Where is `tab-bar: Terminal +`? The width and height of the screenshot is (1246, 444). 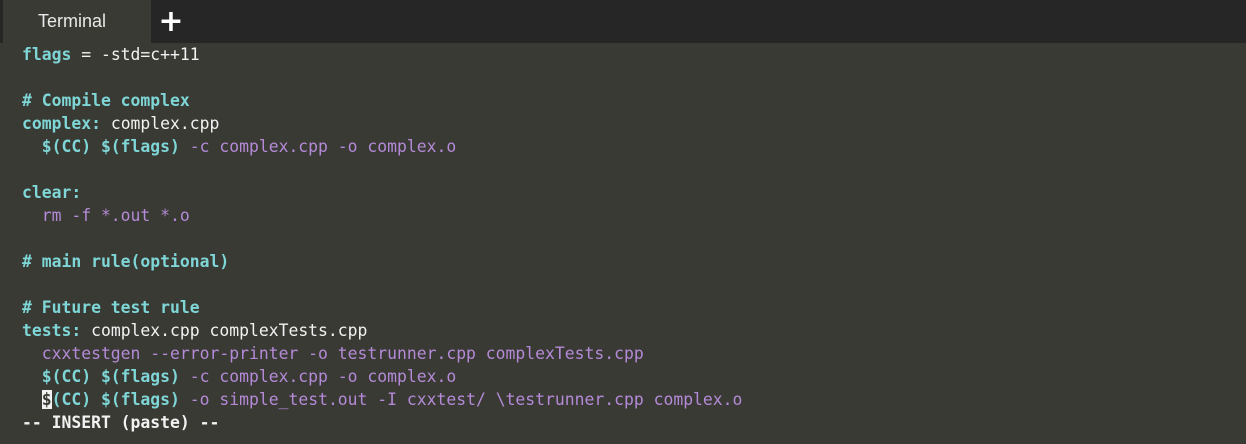 tab-bar: Terminal + is located at coordinates (623, 21).